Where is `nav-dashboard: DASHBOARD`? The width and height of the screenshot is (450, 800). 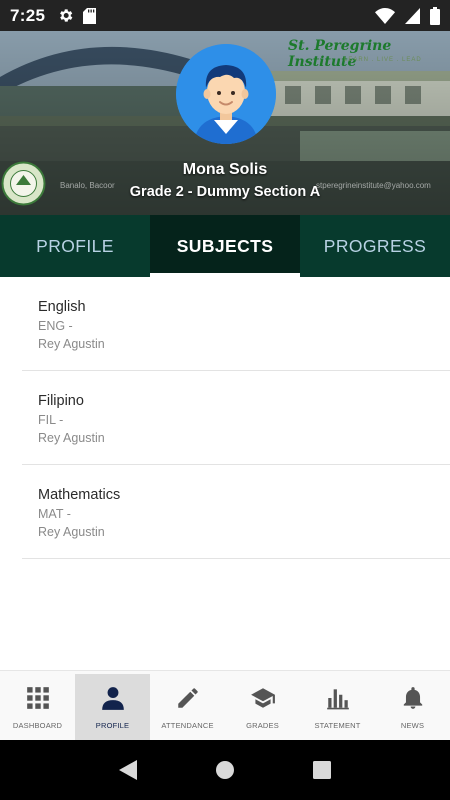
nav-dashboard: DASHBOARD is located at coordinates (37, 705).